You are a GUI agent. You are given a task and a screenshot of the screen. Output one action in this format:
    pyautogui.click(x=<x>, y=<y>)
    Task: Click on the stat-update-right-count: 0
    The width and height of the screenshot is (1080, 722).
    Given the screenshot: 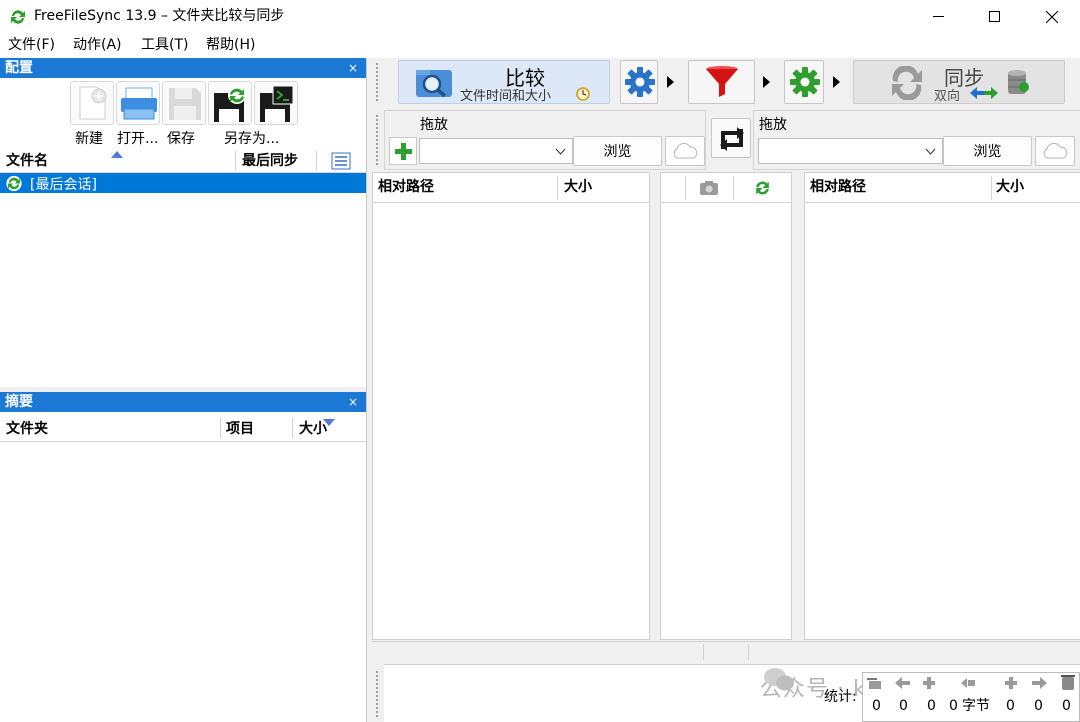 What is the action you would take?
    pyautogui.click(x=1038, y=706)
    